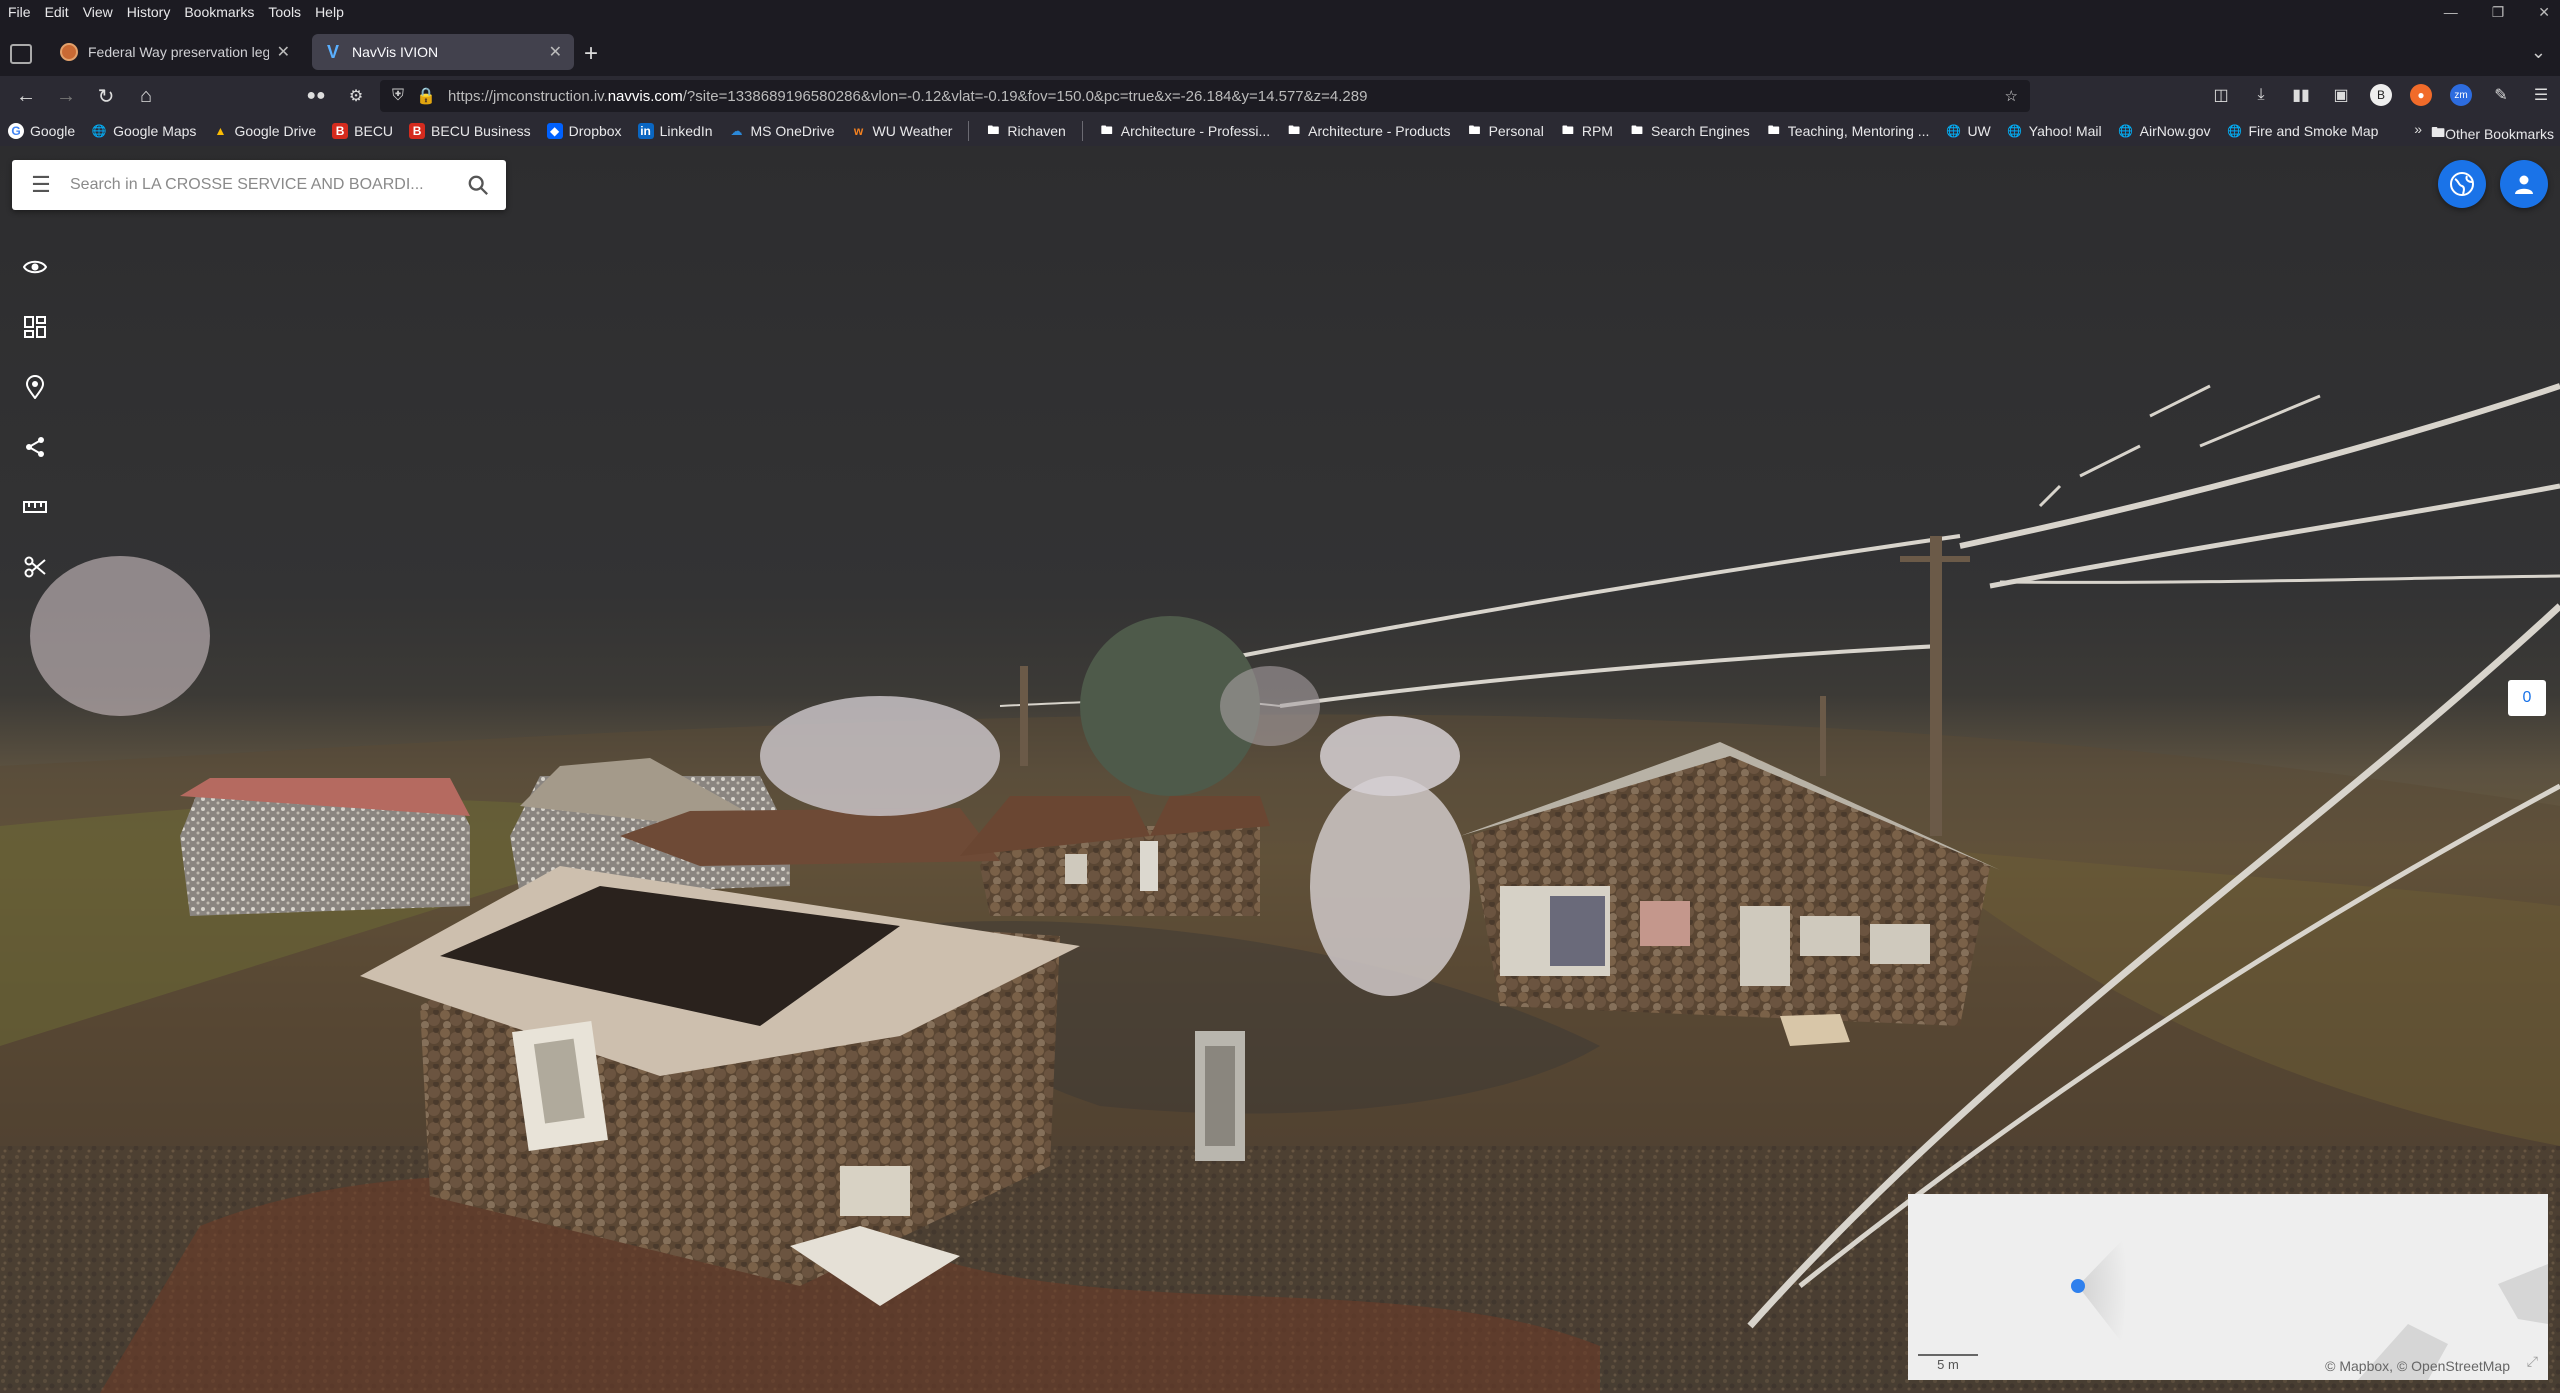 This screenshot has width=2560, height=1393. Describe the element at coordinates (35, 567) in the screenshot. I see `scissors-icon` at that location.